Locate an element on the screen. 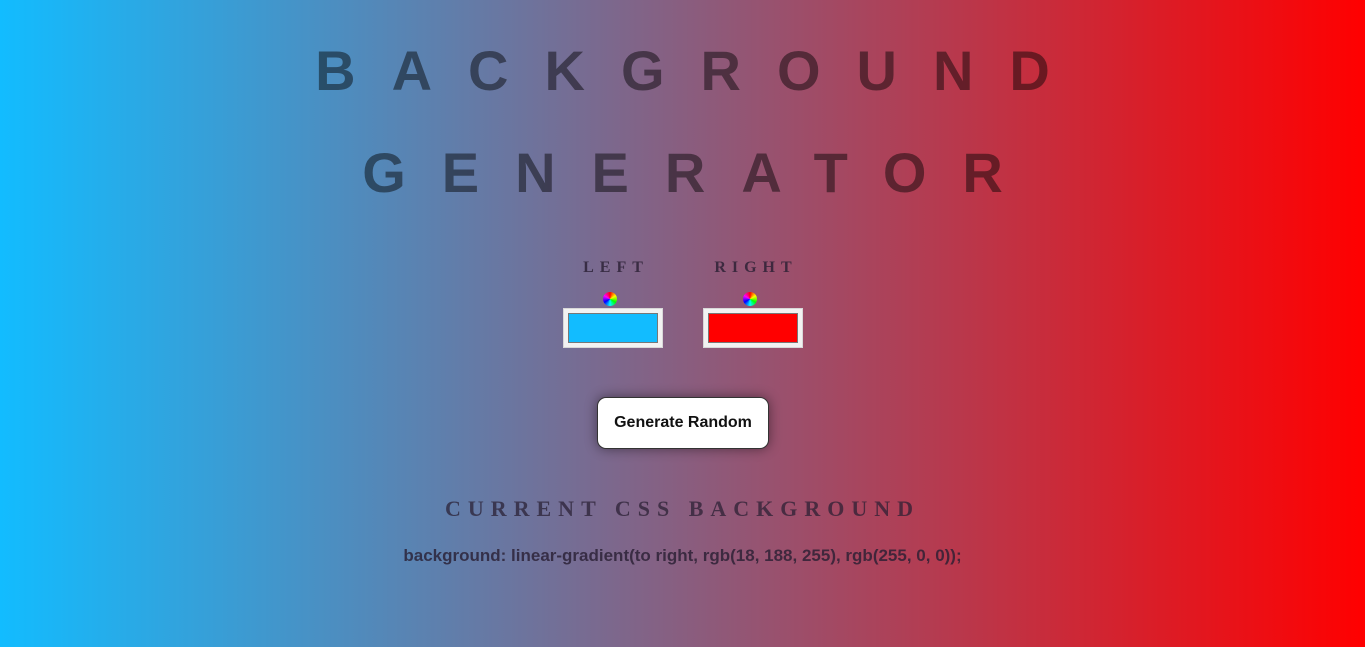  css-section-heading: CURRENT CSS BACKGROUND is located at coordinates (682, 508).